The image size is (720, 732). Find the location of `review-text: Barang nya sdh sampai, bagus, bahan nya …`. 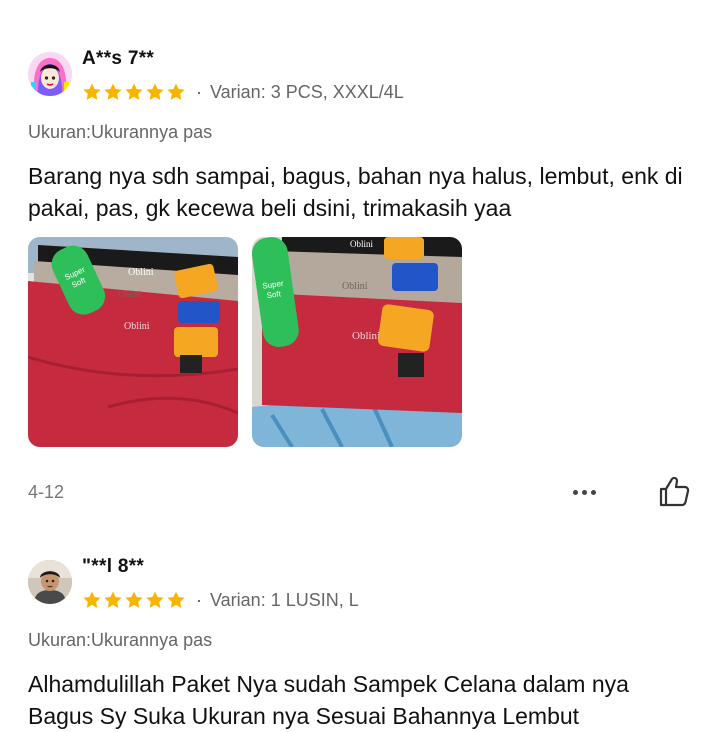

review-text: Barang nya sdh sampai, bagus, bahan nya … is located at coordinates (355, 192).